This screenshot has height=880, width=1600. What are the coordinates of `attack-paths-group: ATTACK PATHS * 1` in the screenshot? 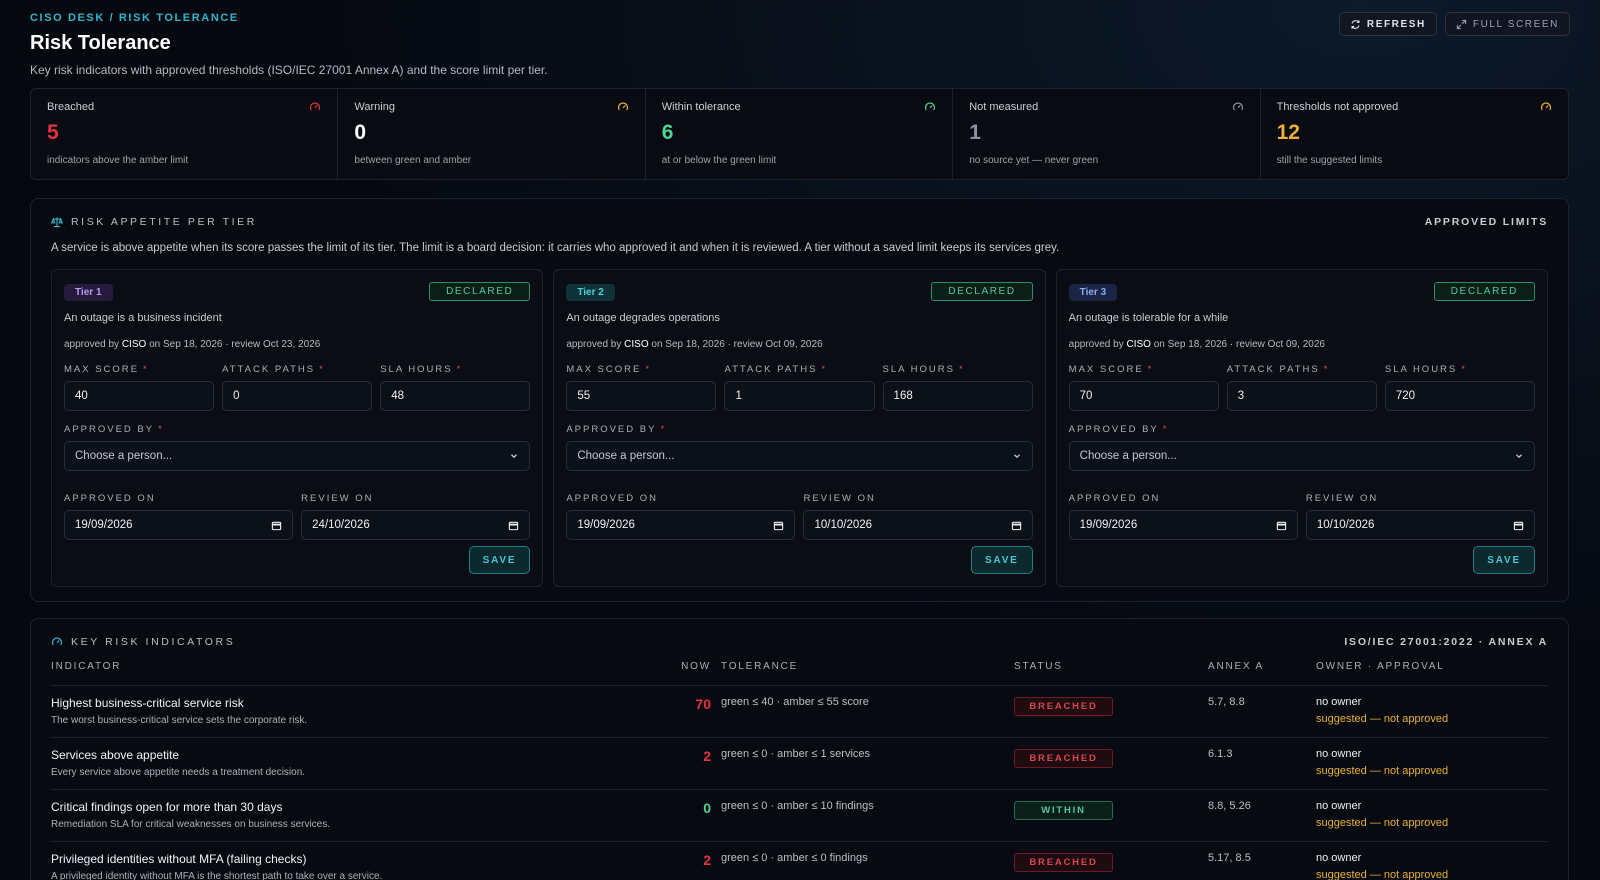 It's located at (799, 387).